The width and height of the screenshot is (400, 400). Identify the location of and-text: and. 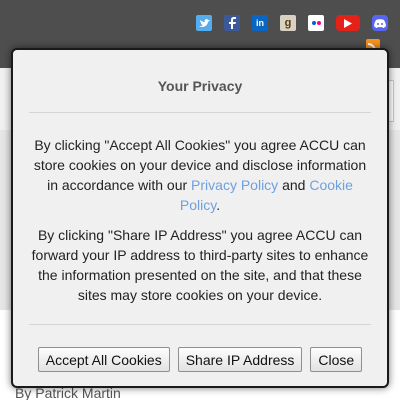
(294, 185).